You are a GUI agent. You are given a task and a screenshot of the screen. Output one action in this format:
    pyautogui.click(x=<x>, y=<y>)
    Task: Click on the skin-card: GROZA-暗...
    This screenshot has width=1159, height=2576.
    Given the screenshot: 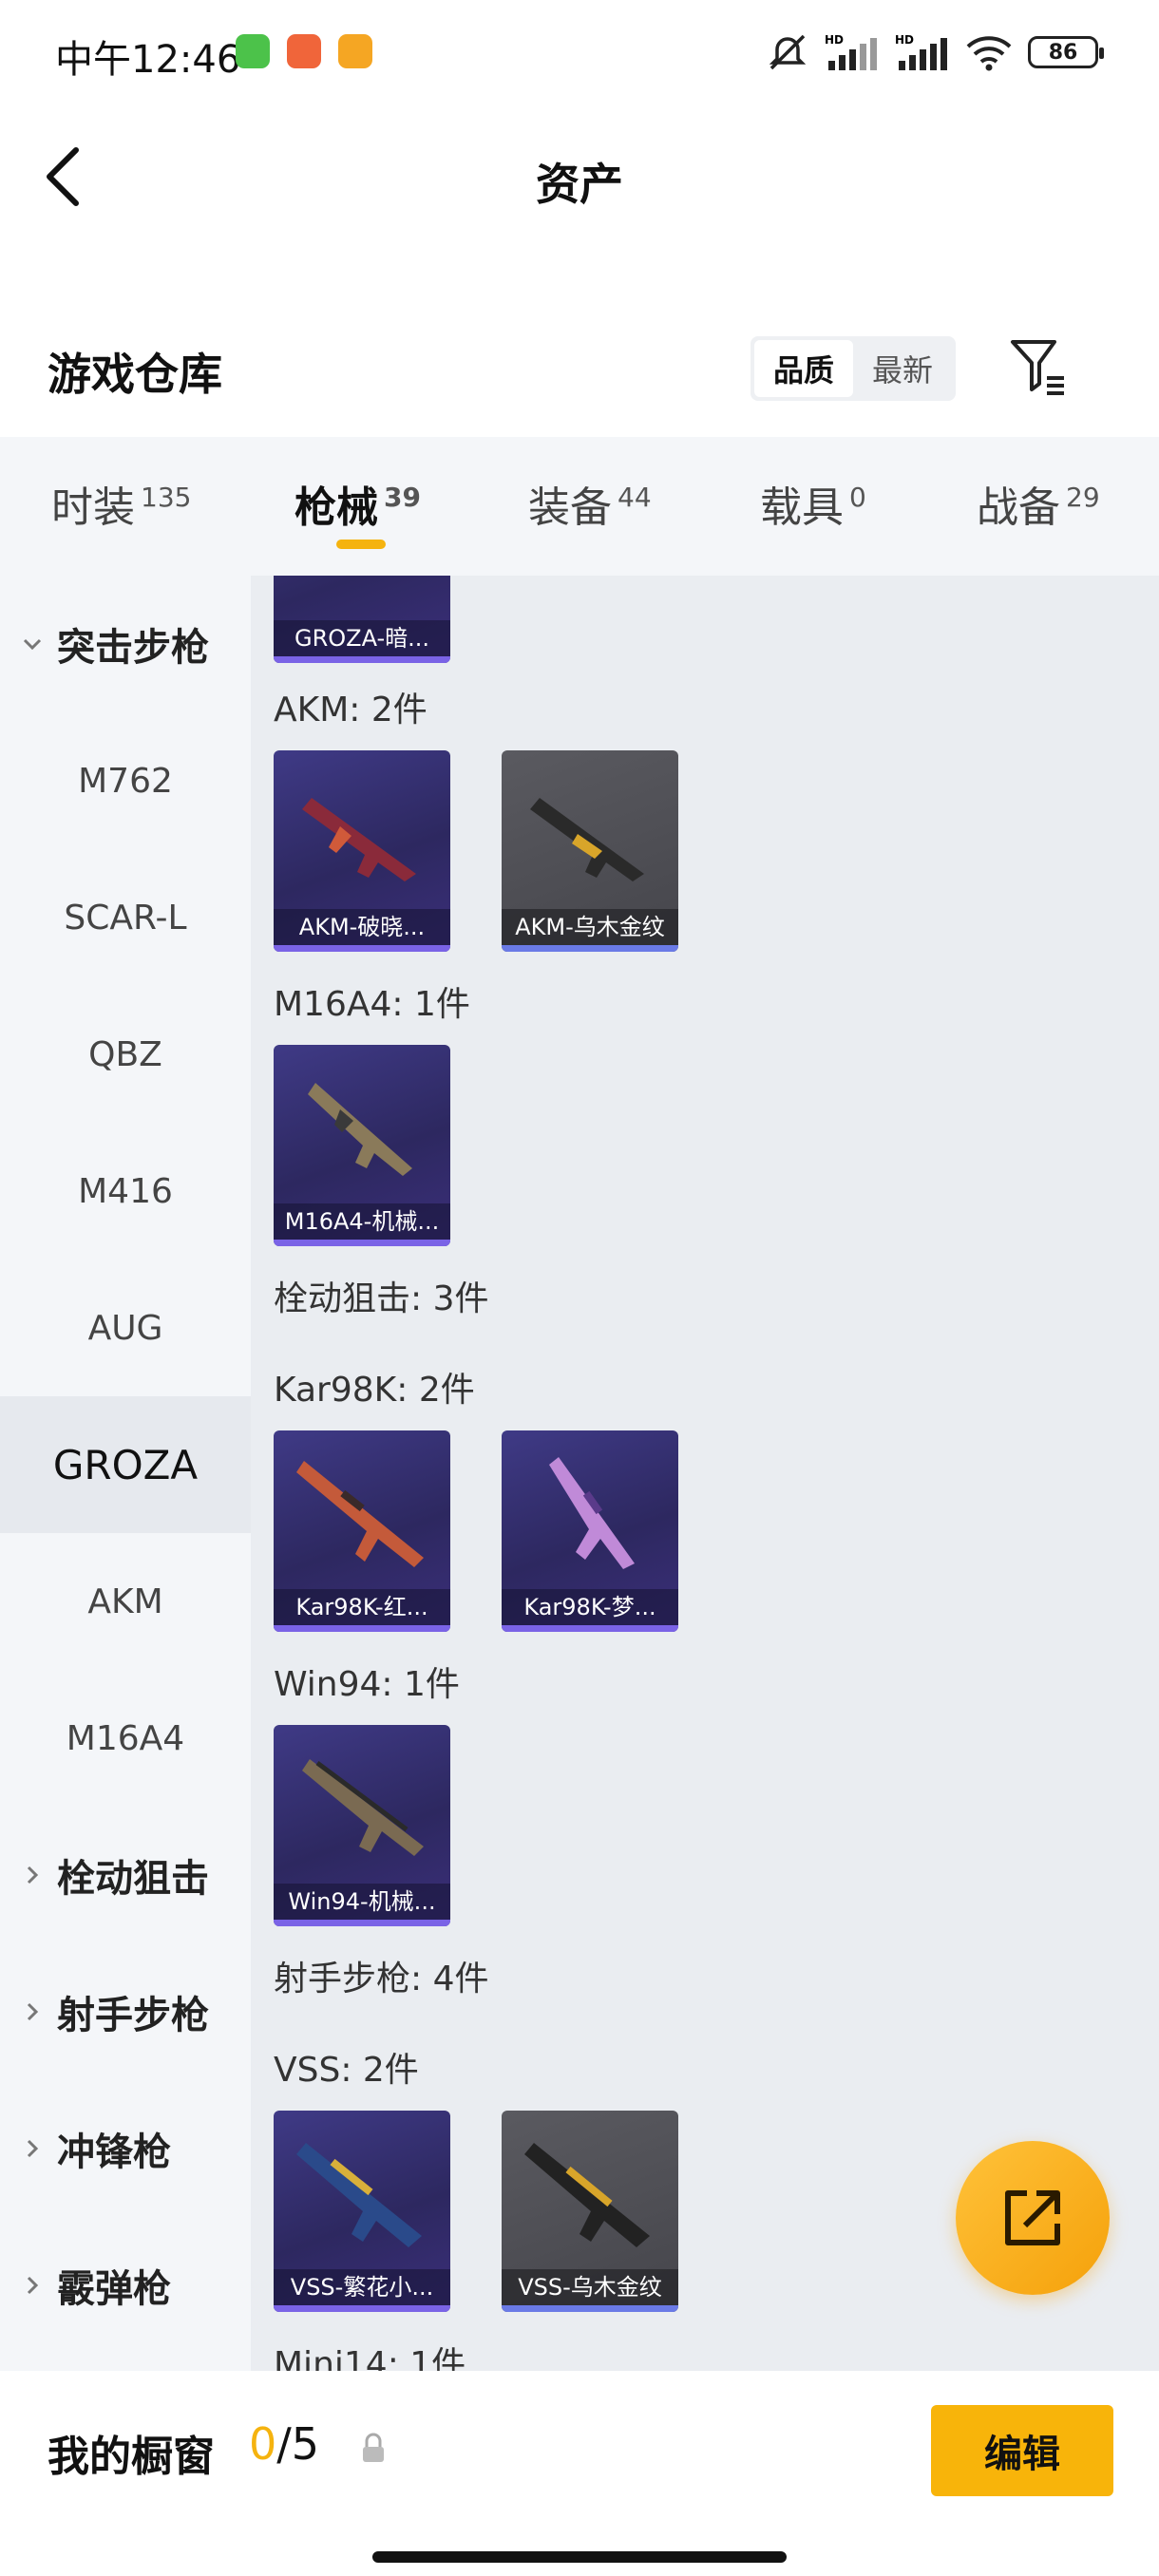 What is the action you would take?
    pyautogui.click(x=362, y=619)
    